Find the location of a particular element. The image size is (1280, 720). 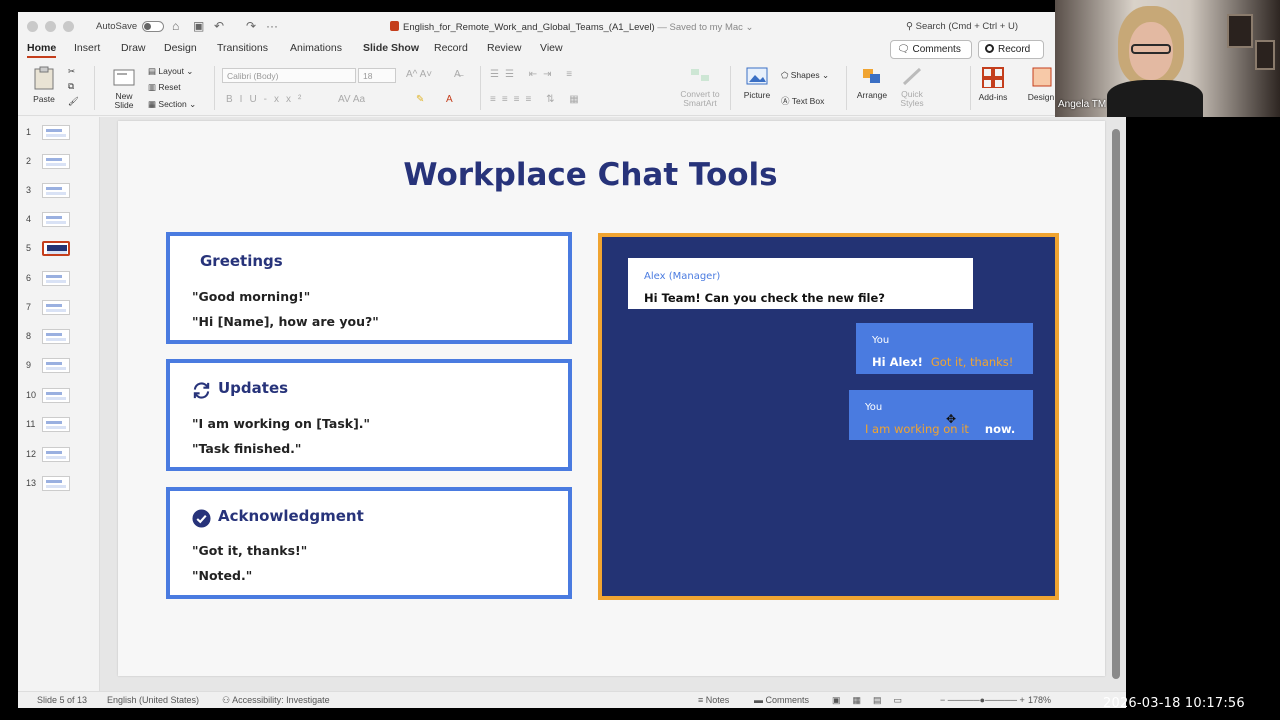

font-size-box: 18 is located at coordinates (377, 75).